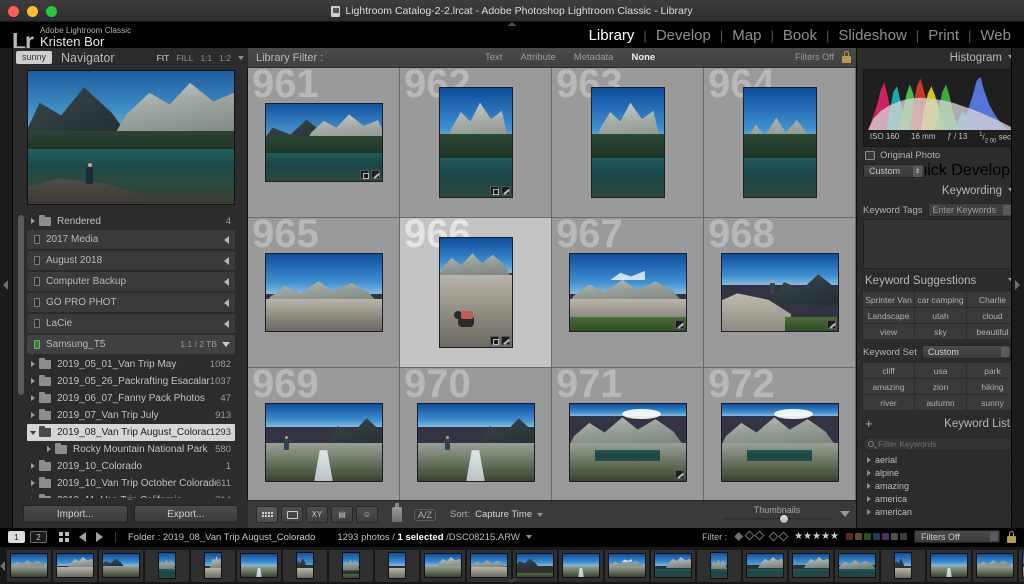  Describe the element at coordinates (885, 536) in the screenshot. I see `color-label-purple` at that location.